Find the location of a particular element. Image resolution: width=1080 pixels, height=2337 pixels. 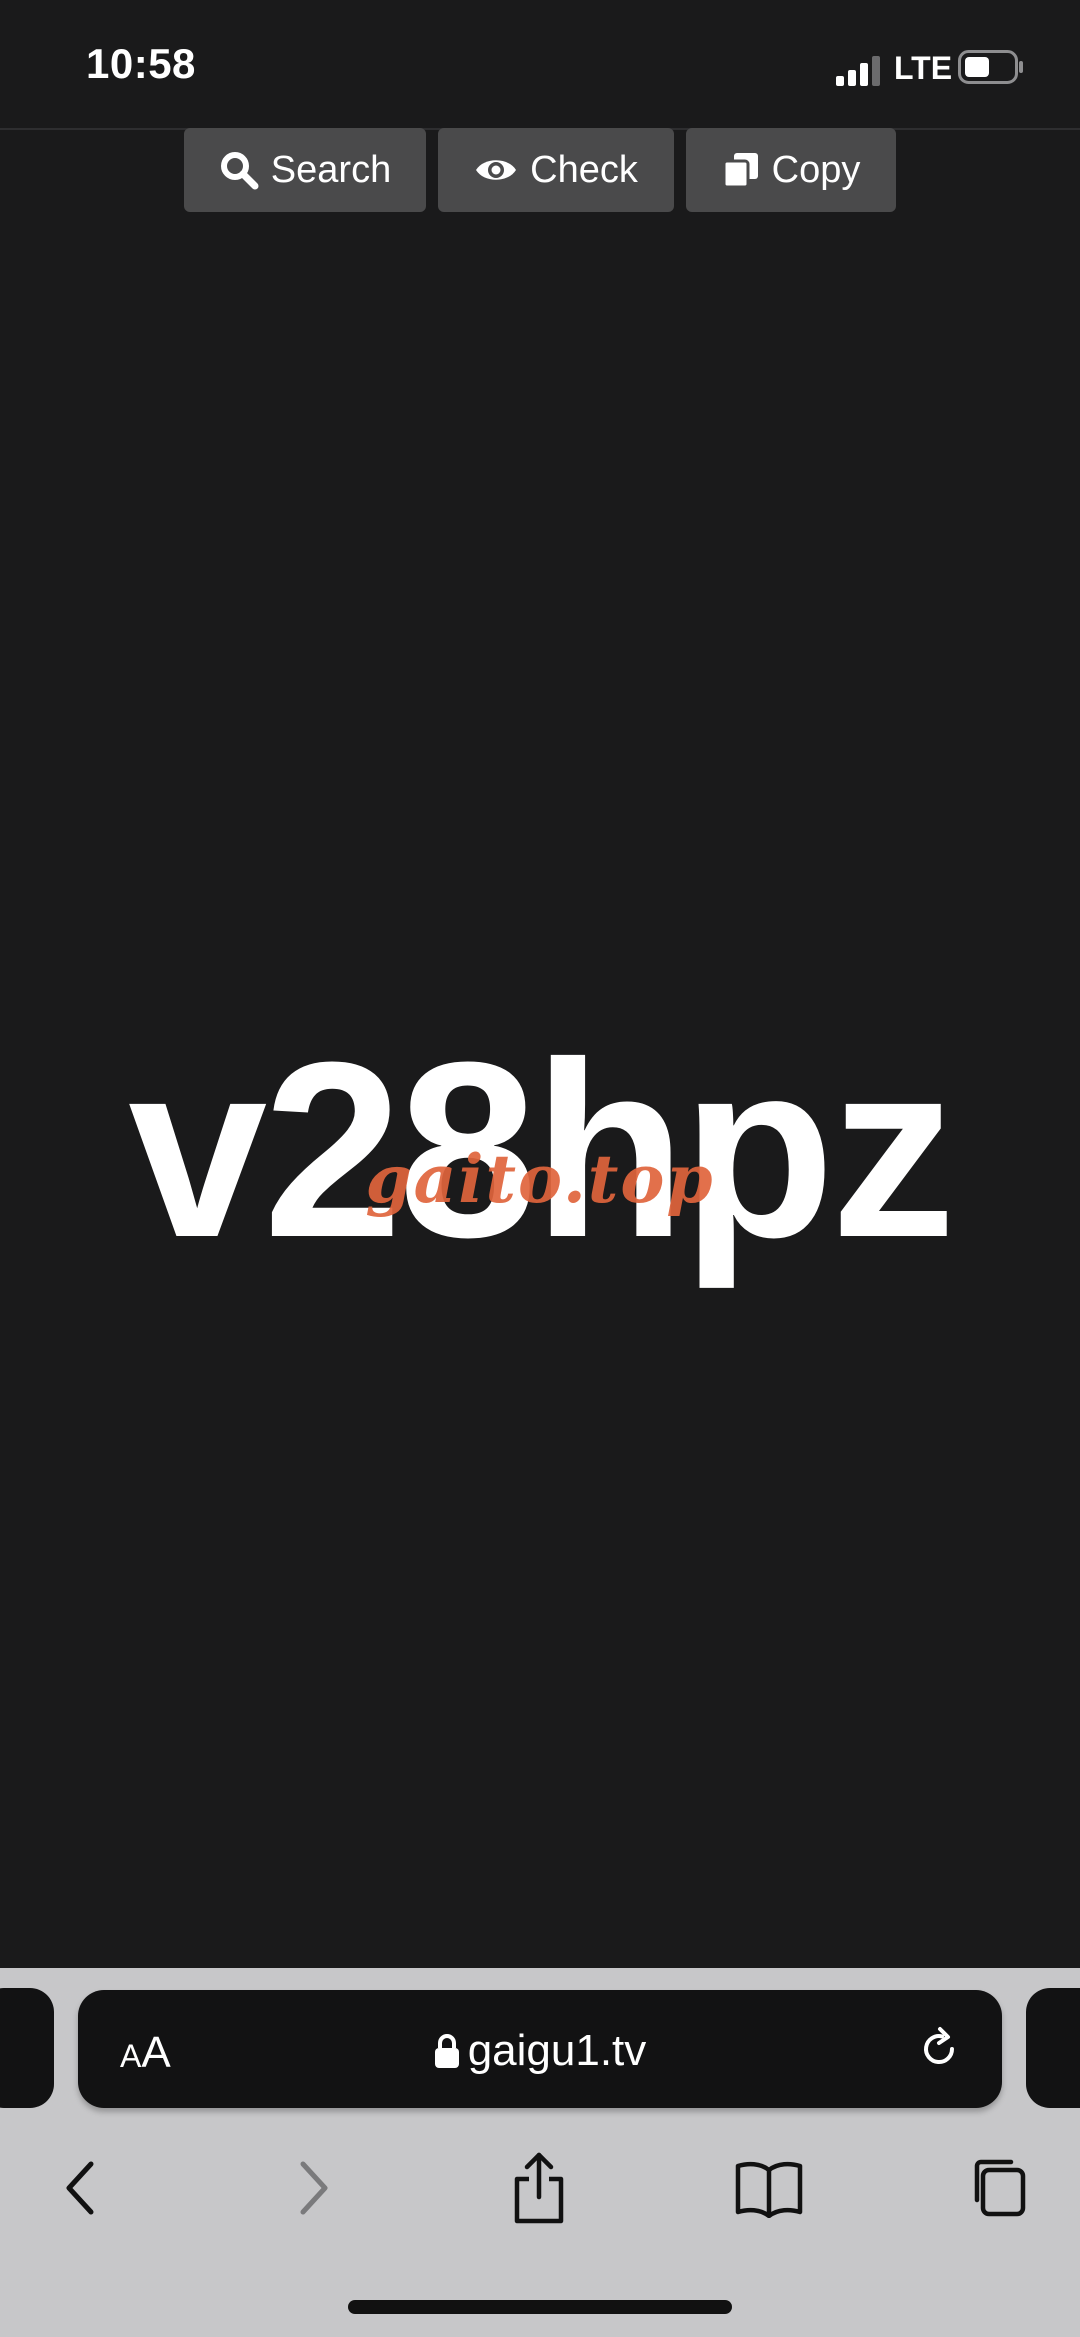

previous-tab-preview is located at coordinates (27, 2048).